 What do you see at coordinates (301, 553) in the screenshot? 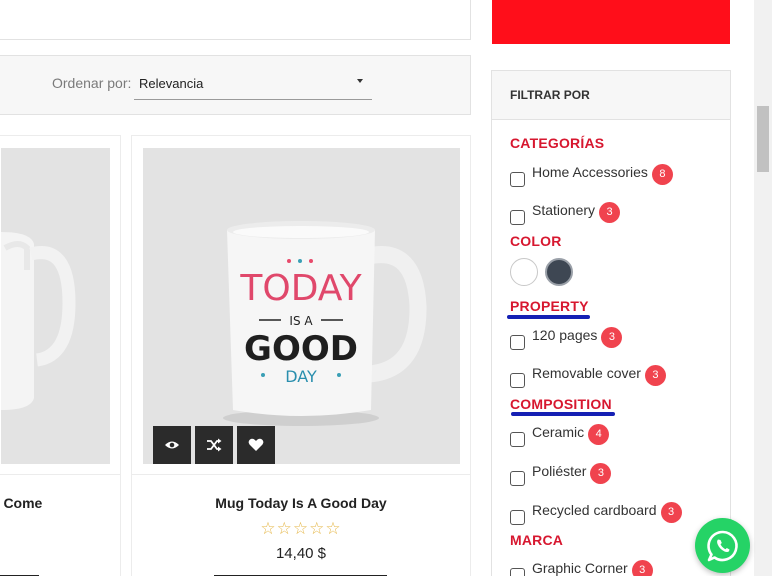
I see `product-price: 14,40 $` at bounding box center [301, 553].